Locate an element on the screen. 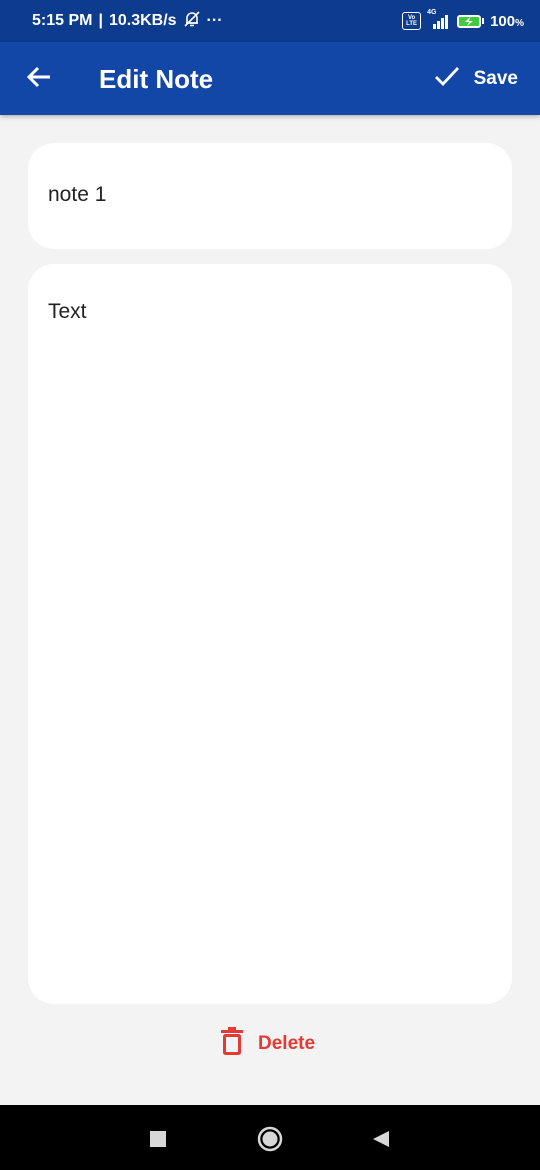  recents-button is located at coordinates (158, 1138).